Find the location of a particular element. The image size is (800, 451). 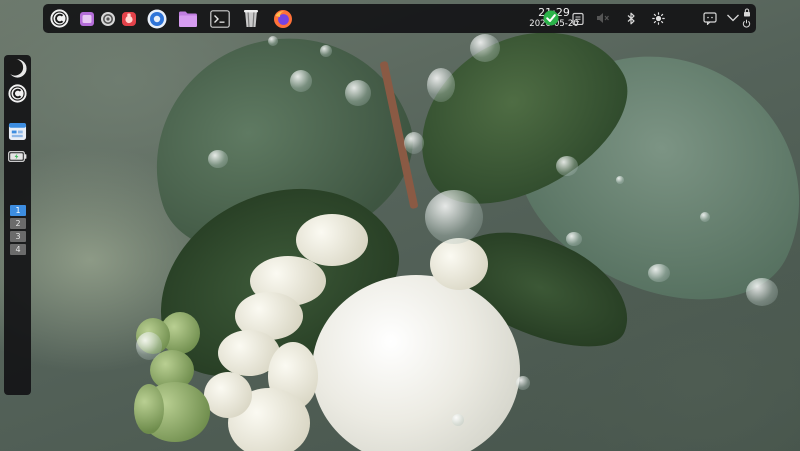

purple-app-icon is located at coordinates (86, 18).